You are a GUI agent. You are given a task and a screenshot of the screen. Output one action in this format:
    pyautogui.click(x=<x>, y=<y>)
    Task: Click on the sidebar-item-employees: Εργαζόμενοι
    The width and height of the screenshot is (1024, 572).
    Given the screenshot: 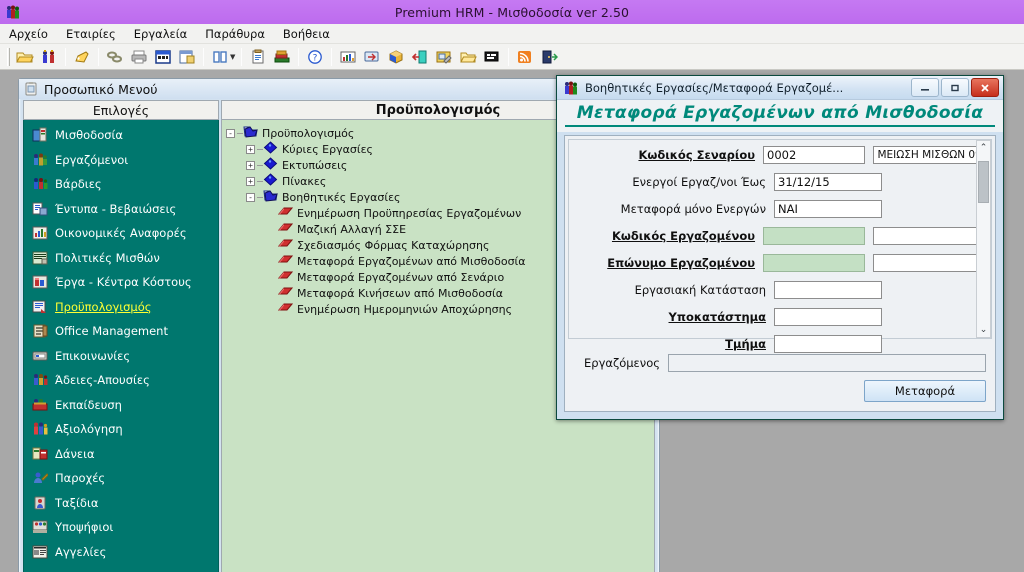 What is the action you would take?
    pyautogui.click(x=121, y=160)
    